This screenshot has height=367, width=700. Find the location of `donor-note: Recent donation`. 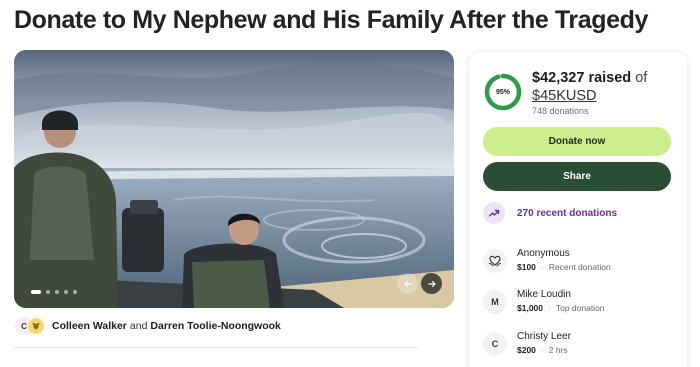

donor-note: Recent donation is located at coordinates (579, 267).